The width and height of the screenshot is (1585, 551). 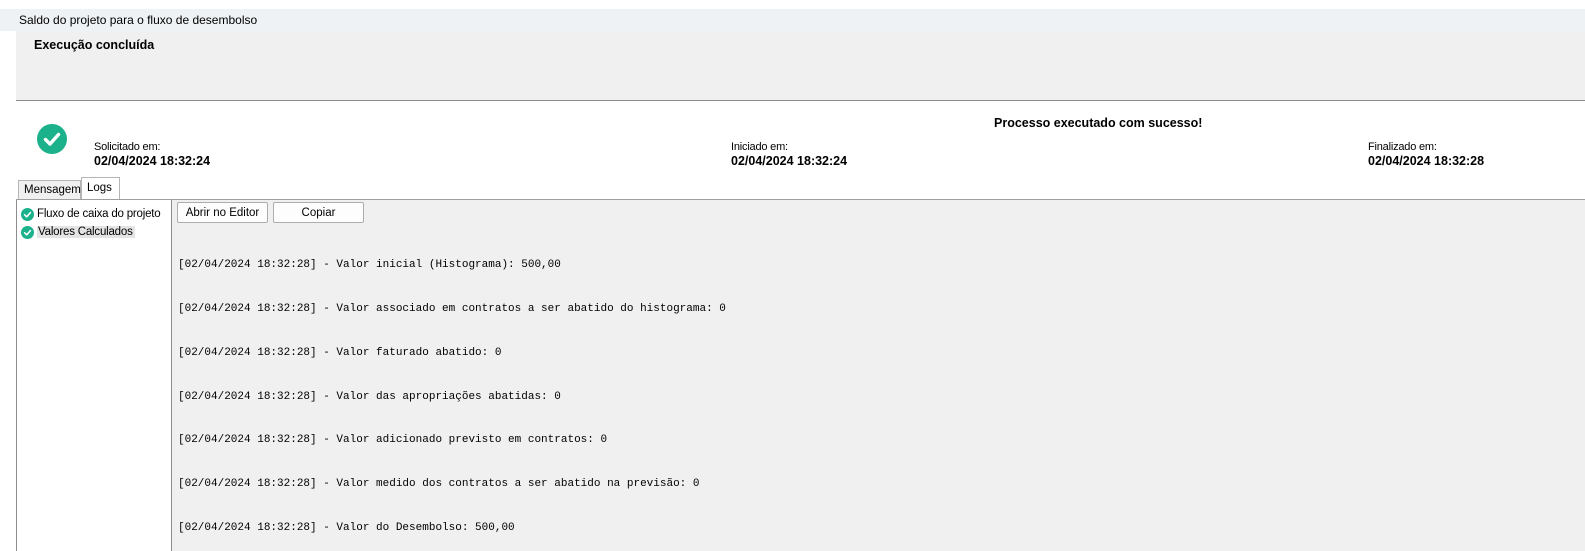 I want to click on open-in-editor-button: Abrir no Editor, so click(x=222, y=212).